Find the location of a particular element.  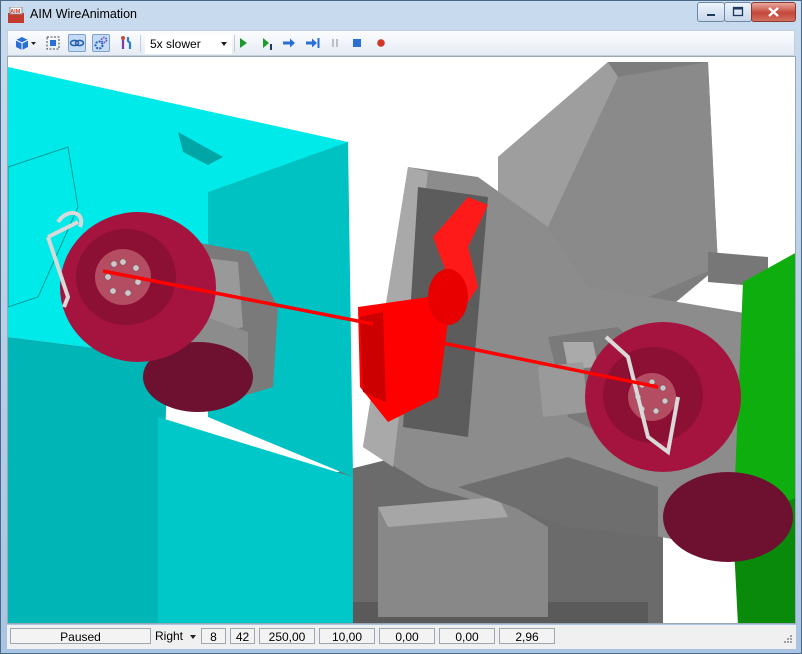

step-button is located at coordinates (267, 43).